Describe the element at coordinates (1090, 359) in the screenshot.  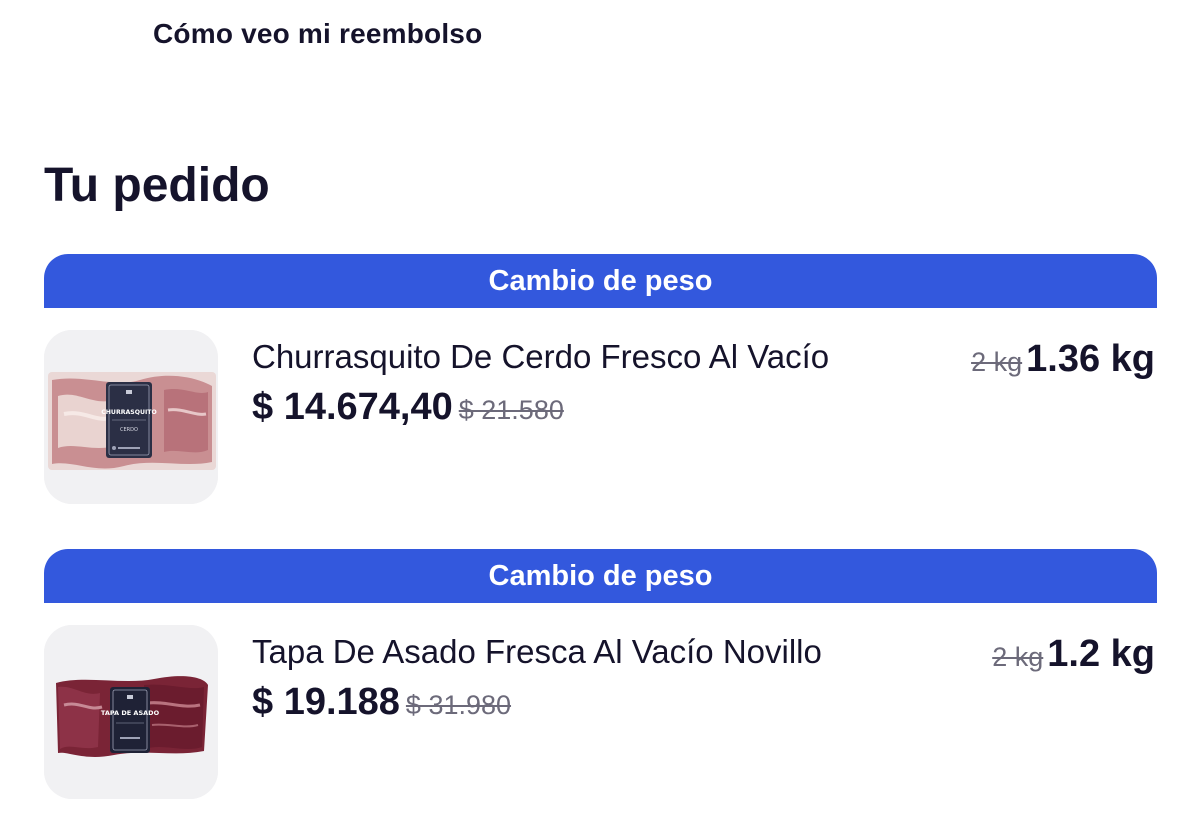
I see `new-weight: 1.36 kg` at that location.